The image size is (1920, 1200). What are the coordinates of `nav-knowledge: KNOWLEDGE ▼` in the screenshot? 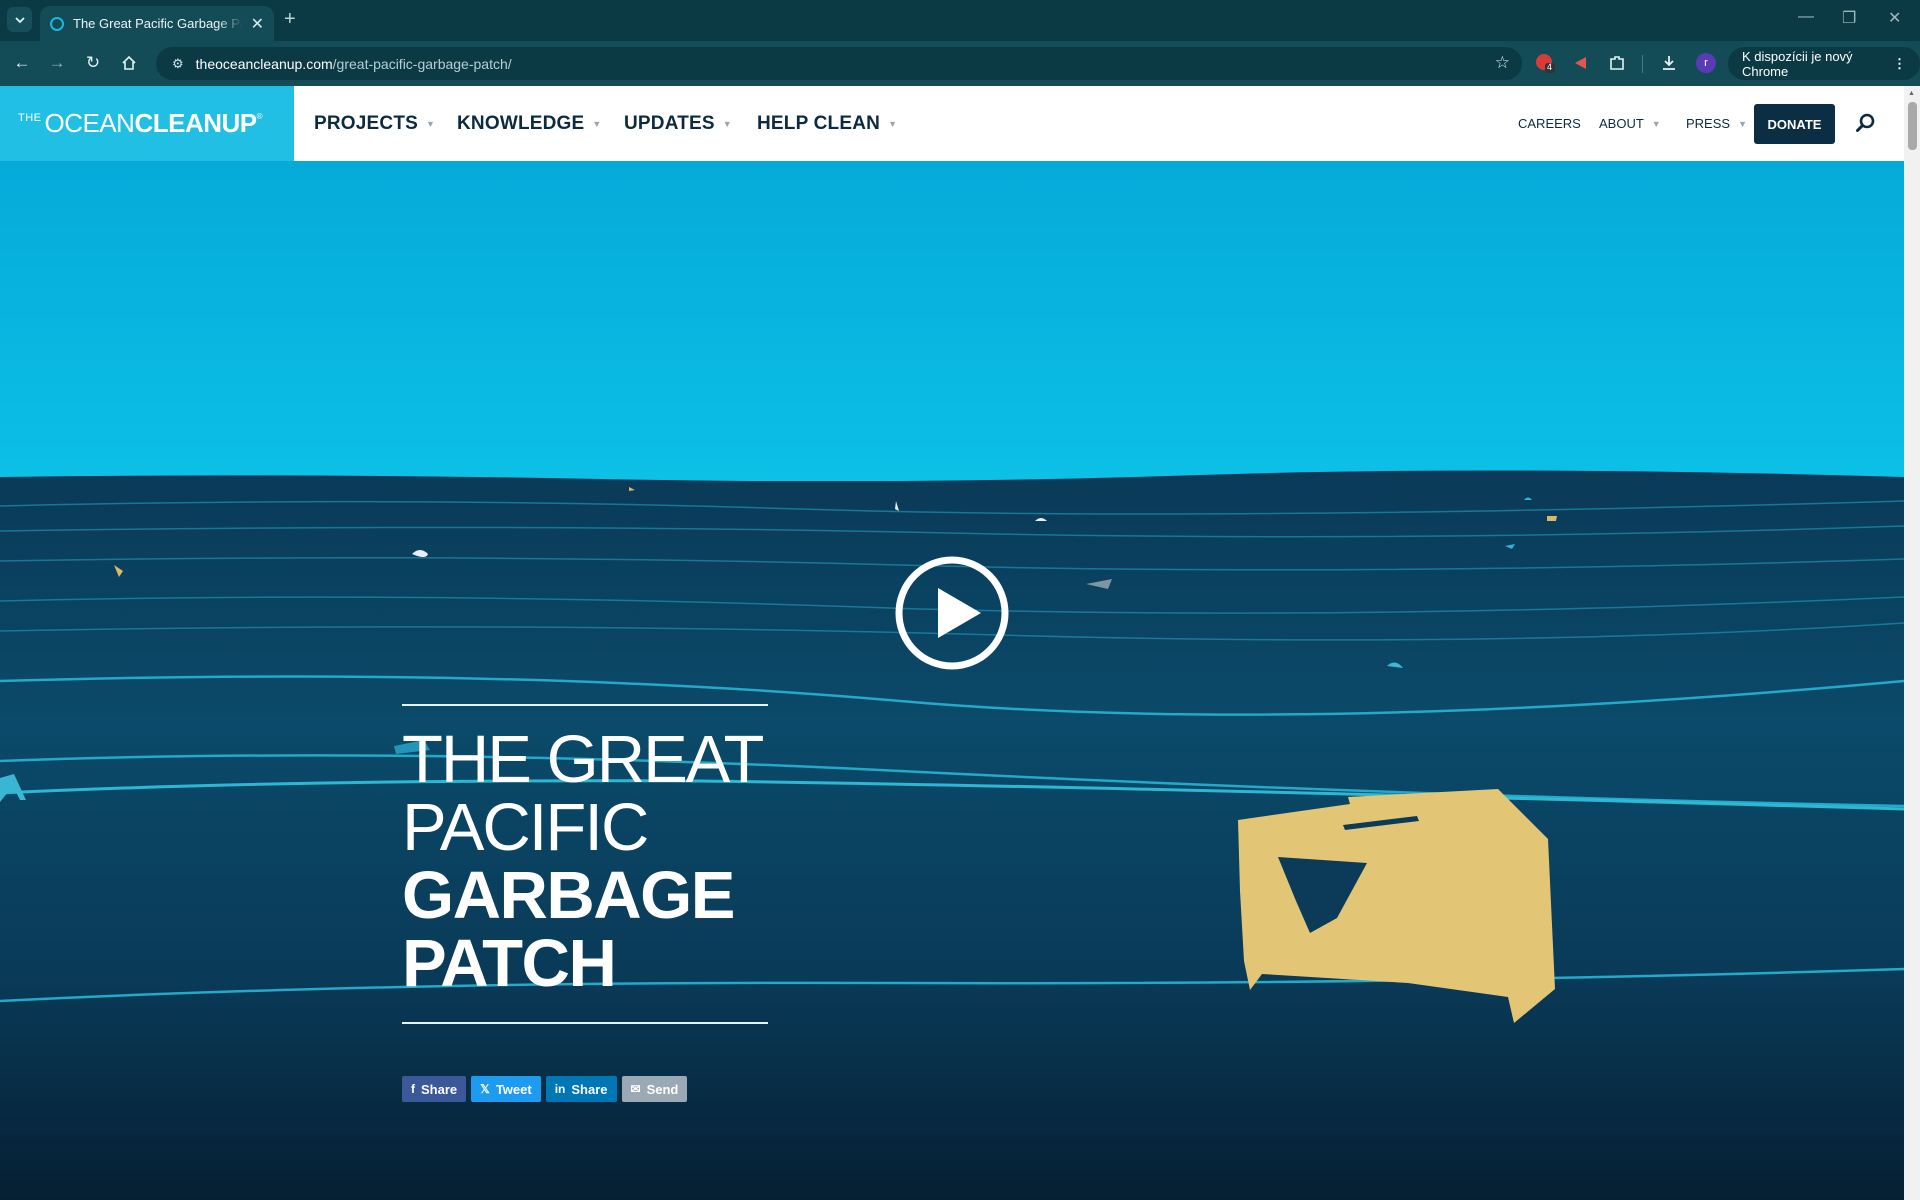 It's located at (529, 123).